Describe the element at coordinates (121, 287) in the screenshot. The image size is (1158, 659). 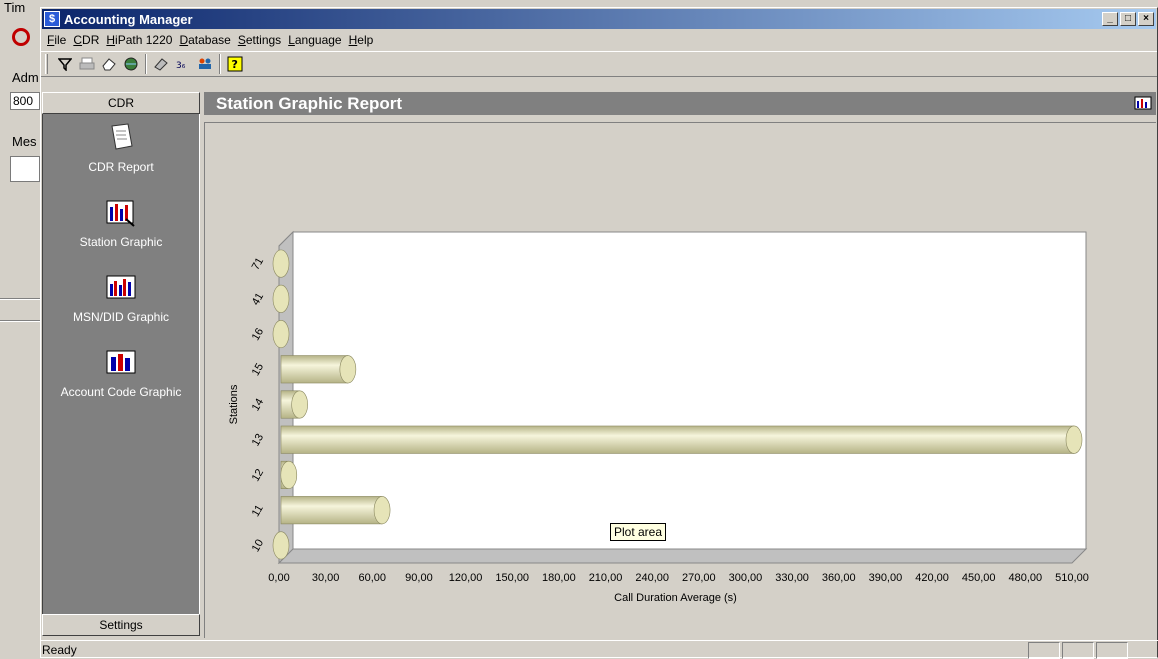
I see `msn-chart-icon` at that location.